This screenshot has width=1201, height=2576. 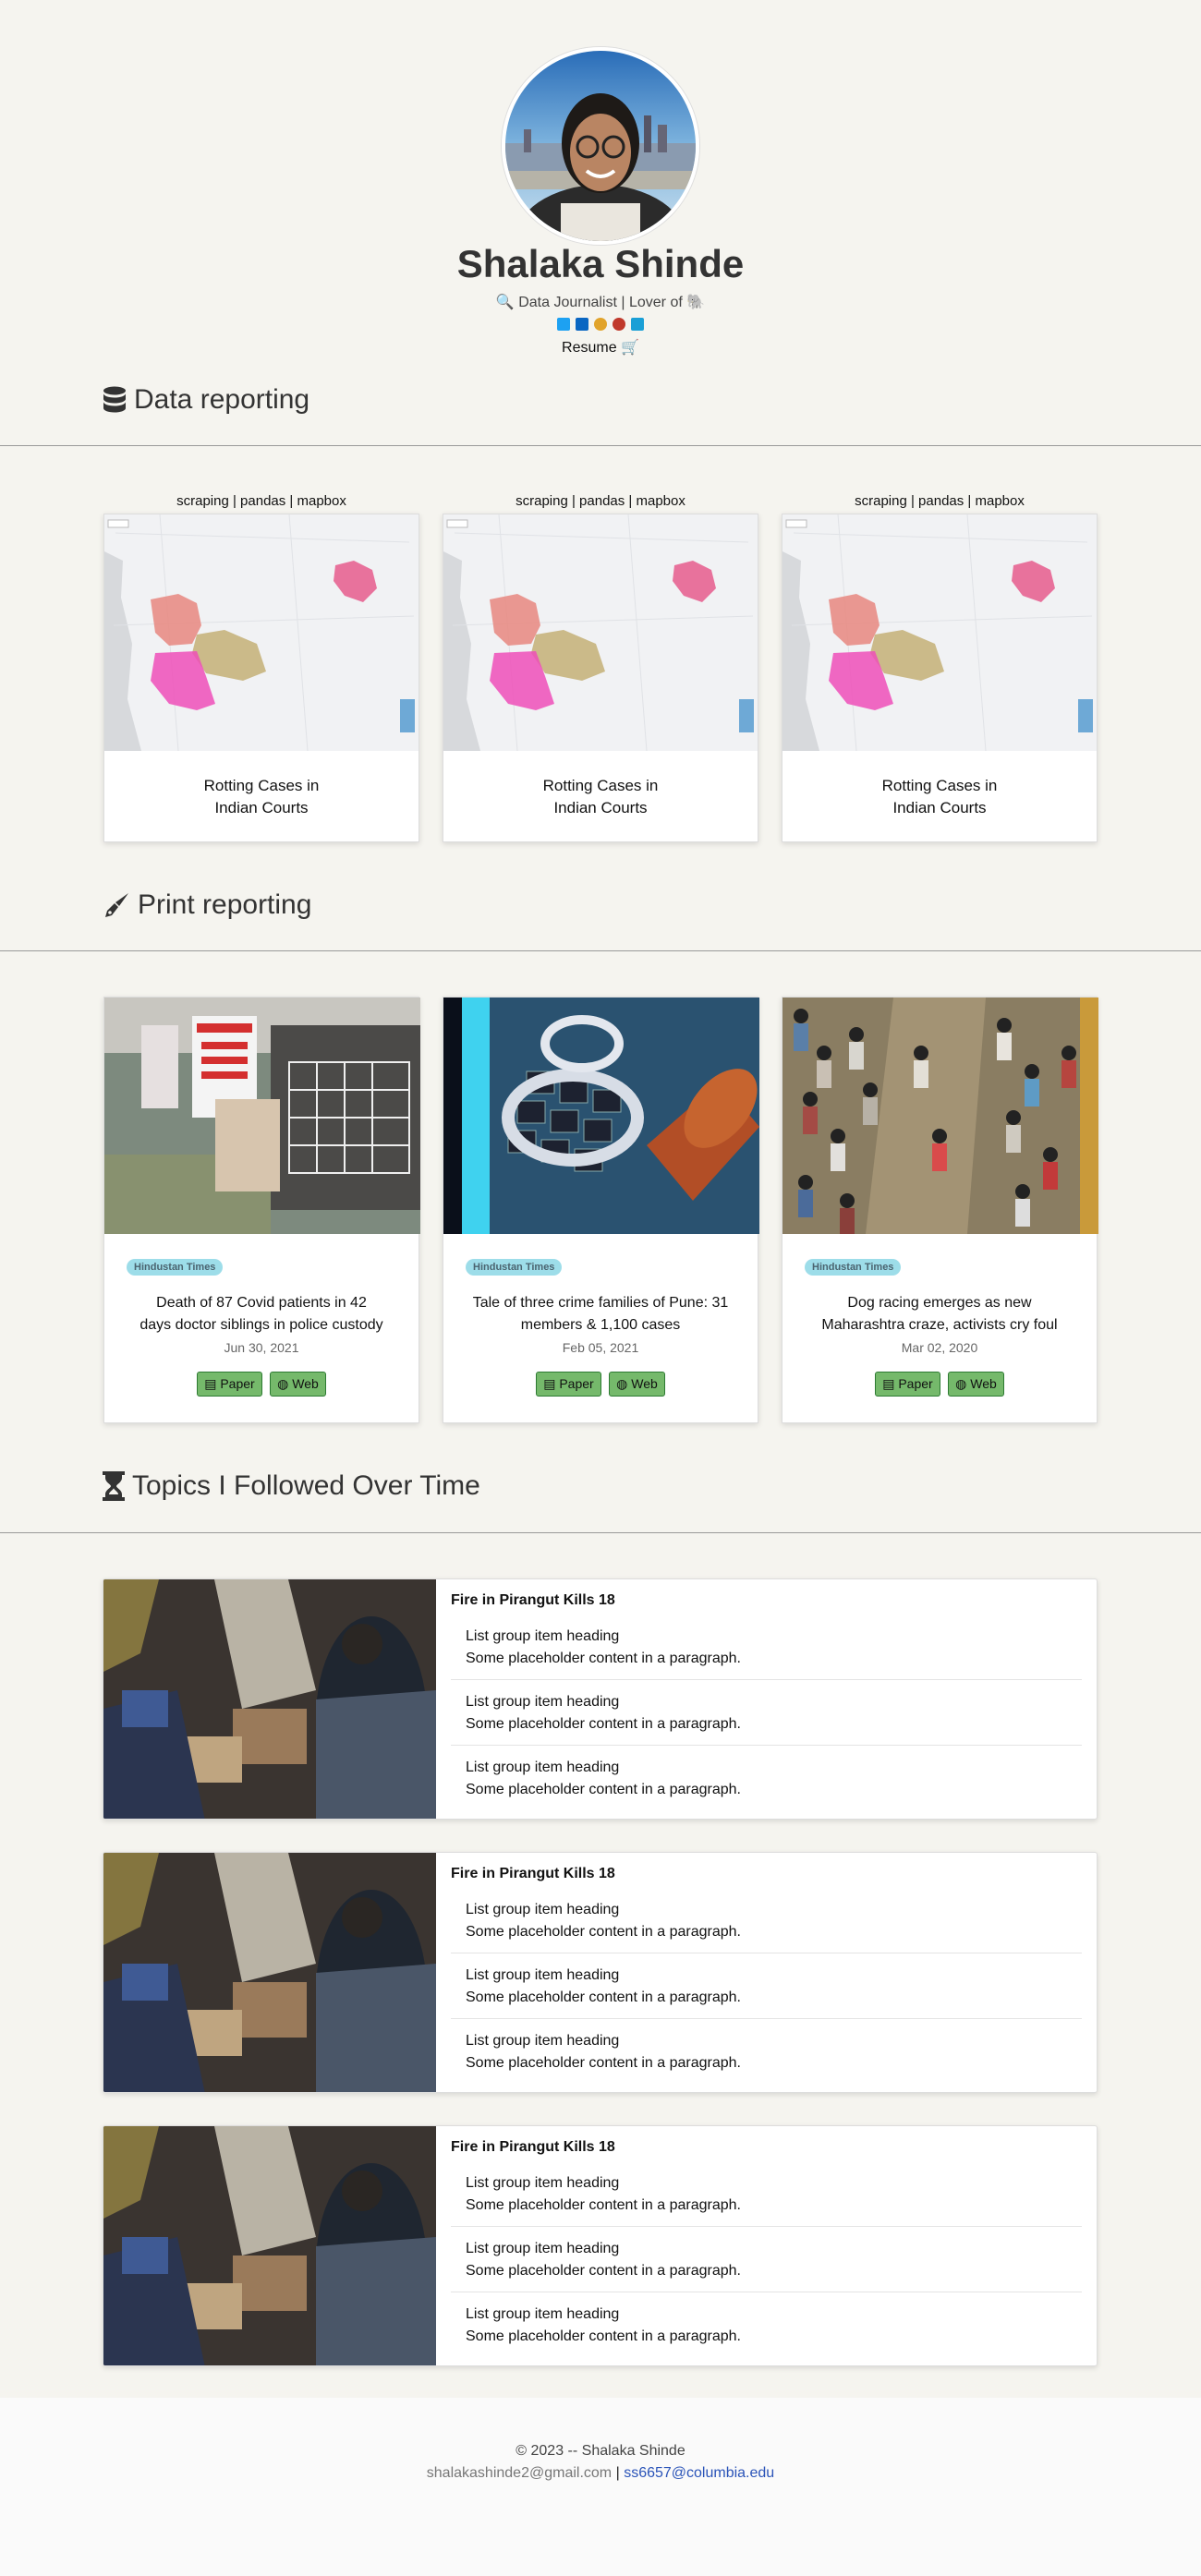 What do you see at coordinates (225, 904) in the screenshot?
I see `section-print-label: Print reporting` at bounding box center [225, 904].